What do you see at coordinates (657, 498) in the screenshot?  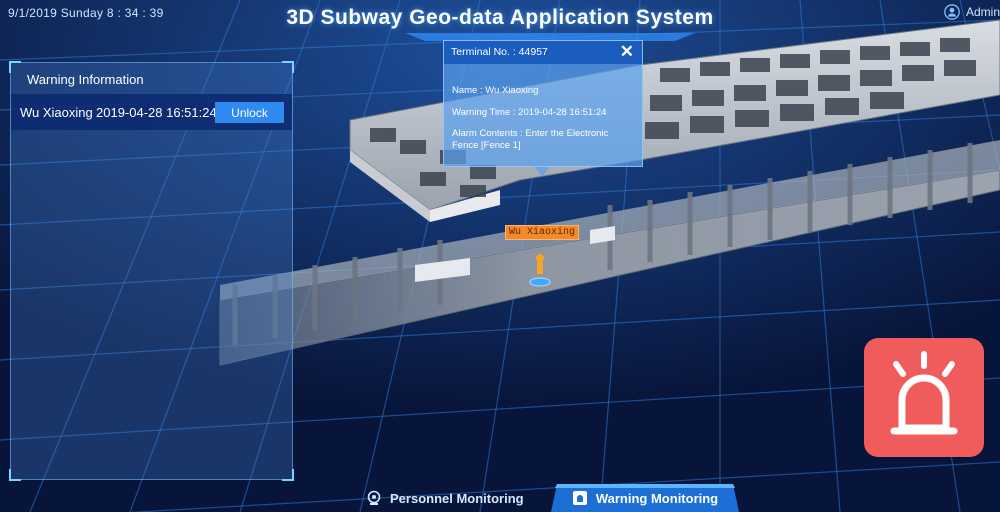 I see `tab-label: Warning Monitoring` at bounding box center [657, 498].